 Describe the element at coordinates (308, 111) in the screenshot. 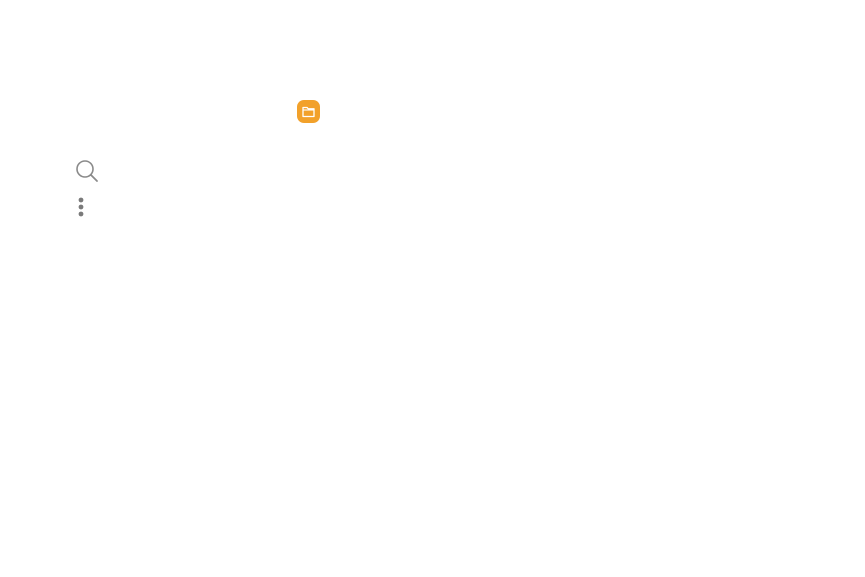

I see `my-files-app-icon` at that location.